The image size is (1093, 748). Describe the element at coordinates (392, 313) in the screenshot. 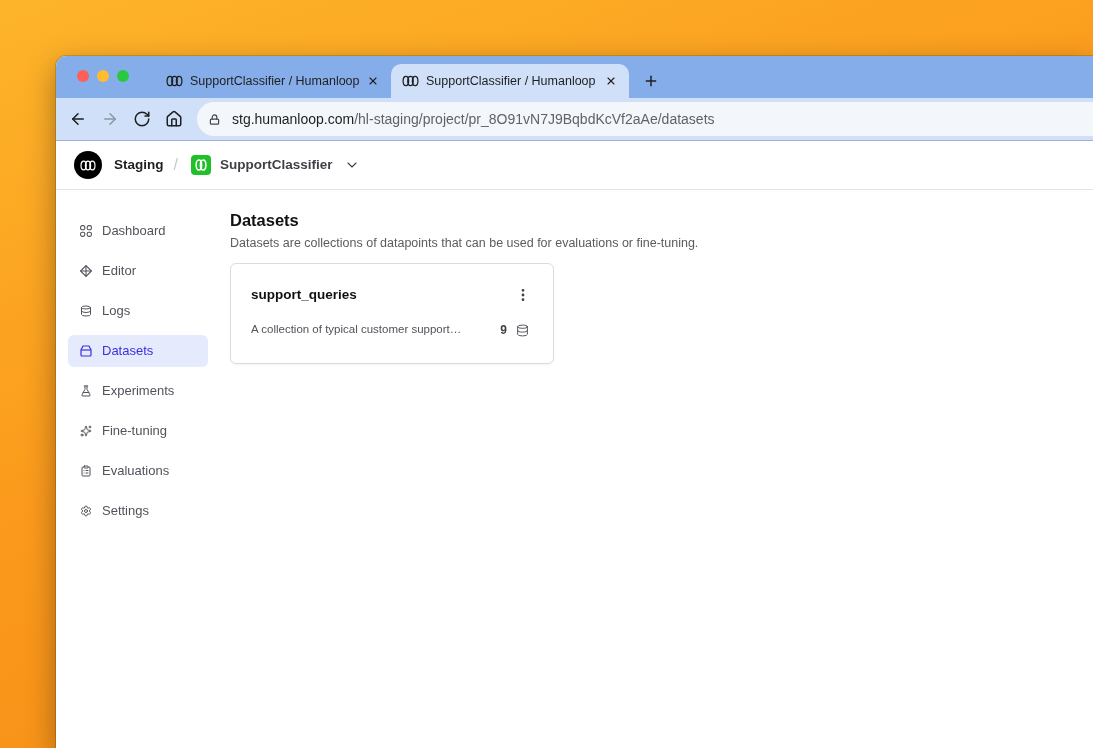

I see `dataset-card: support_queries A collection of typical customer support… 9` at that location.